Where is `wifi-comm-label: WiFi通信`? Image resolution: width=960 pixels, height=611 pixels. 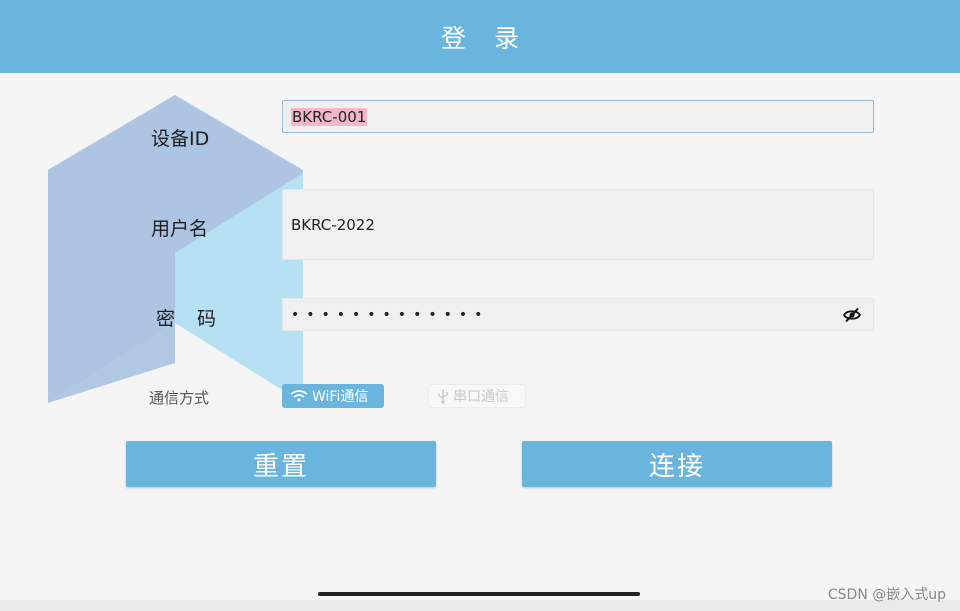
wifi-comm-label: WiFi通信 is located at coordinates (340, 397).